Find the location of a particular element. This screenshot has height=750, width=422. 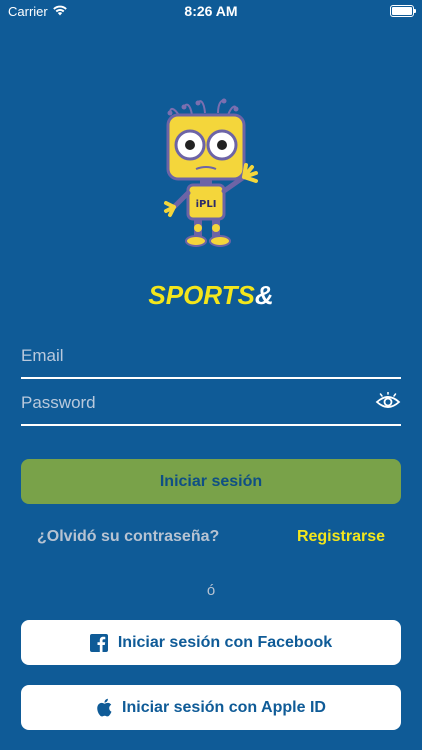

facebook-login-button: Iniciar sesión con Facebook is located at coordinates (211, 642).